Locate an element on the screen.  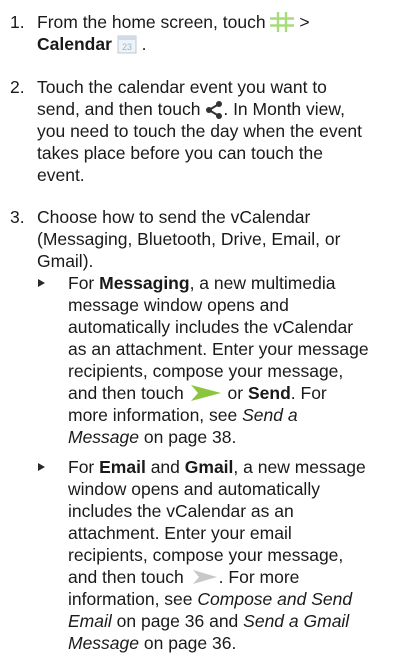
calendar-icon: 23 is located at coordinates (127, 46).